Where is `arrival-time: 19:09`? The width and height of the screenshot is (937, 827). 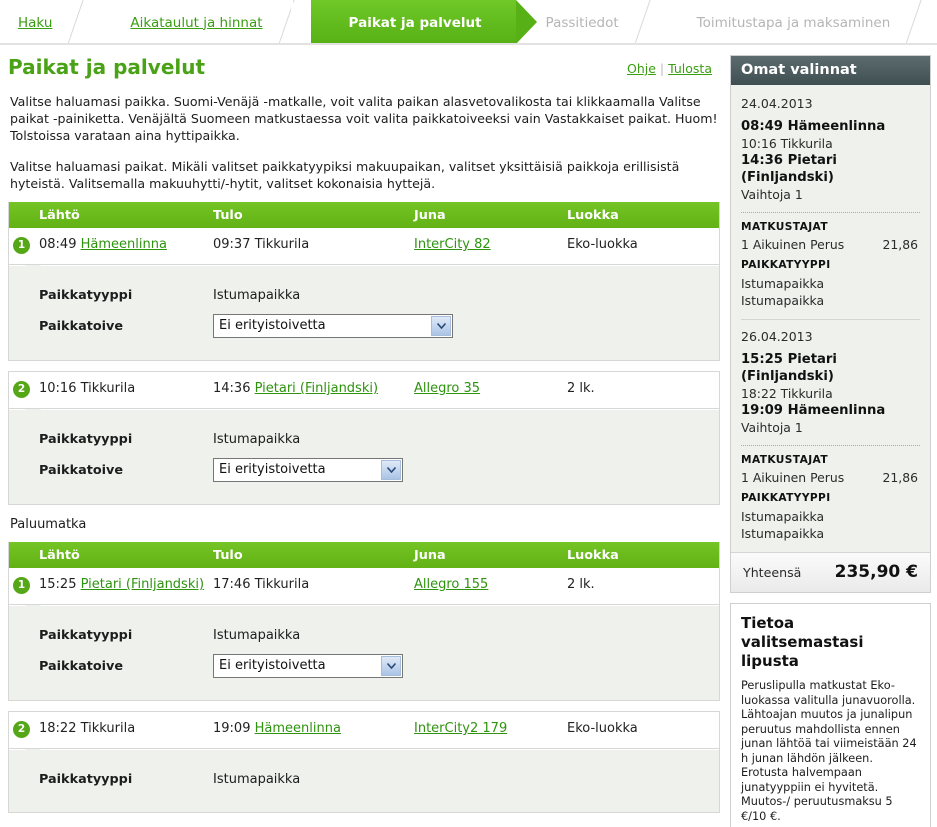
arrival-time: 19:09 is located at coordinates (232, 728).